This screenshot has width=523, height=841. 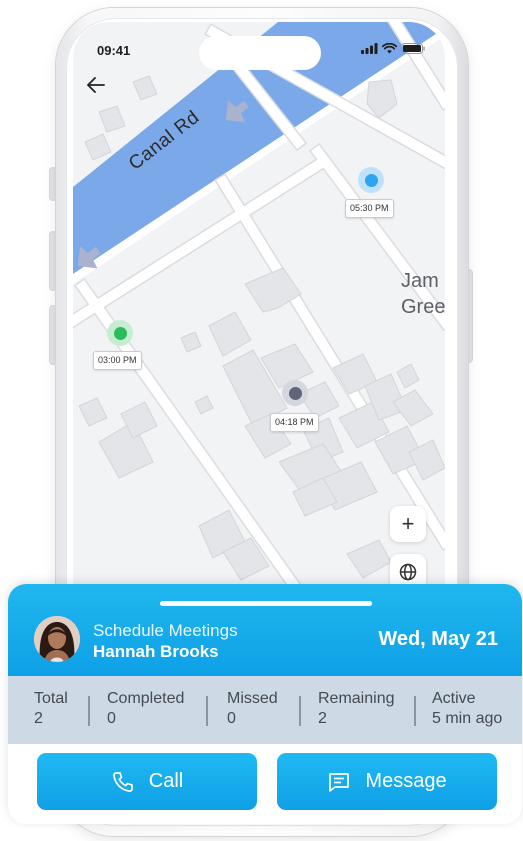 I want to click on status-icons, so click(x=393, y=48).